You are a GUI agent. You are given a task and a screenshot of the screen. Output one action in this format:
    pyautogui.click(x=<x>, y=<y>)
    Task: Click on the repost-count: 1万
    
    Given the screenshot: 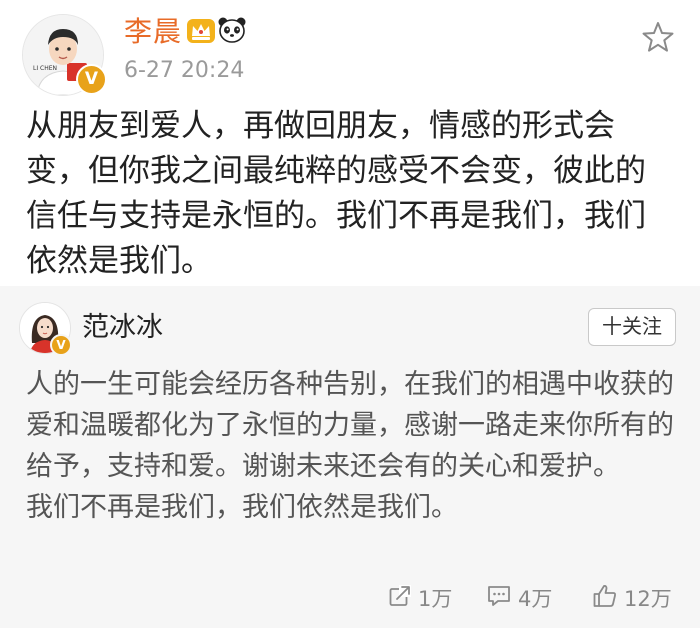 What is the action you would take?
    pyautogui.click(x=435, y=599)
    